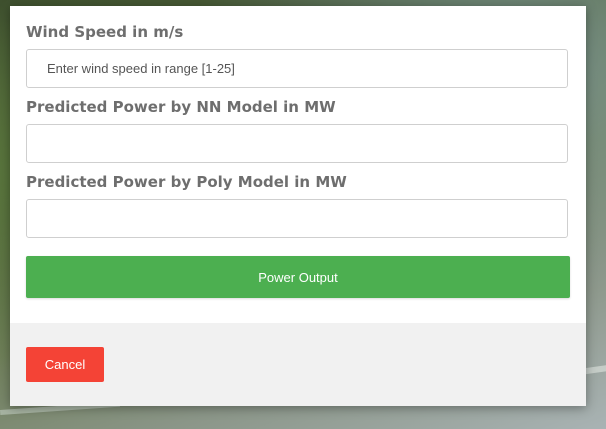  I want to click on nn-power-output-field, so click(297, 143).